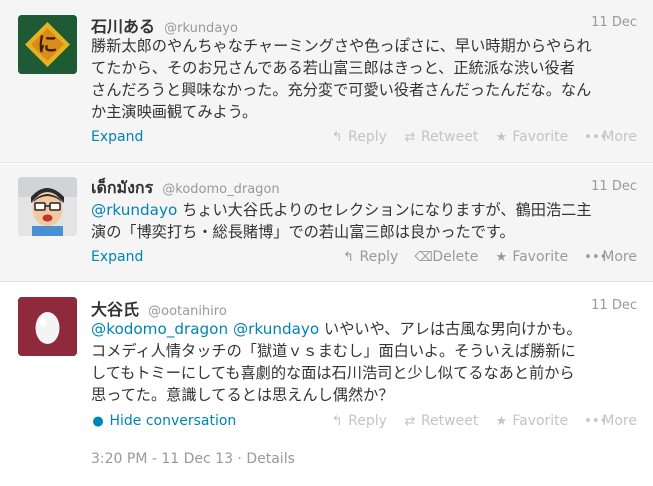 The image size is (653, 486). Describe the element at coordinates (270, 459) in the screenshot. I see `details-link: Details` at that location.